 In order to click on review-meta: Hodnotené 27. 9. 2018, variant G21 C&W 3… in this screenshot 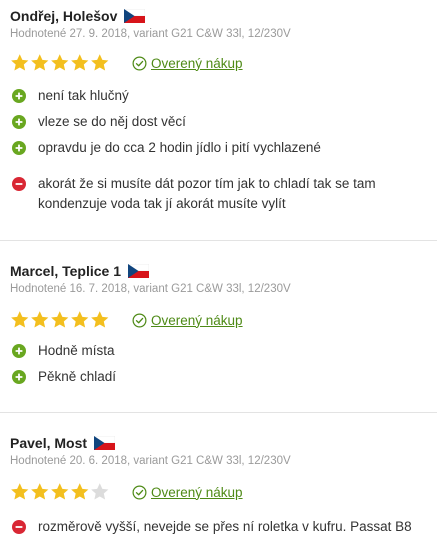, I will do `click(150, 34)`.